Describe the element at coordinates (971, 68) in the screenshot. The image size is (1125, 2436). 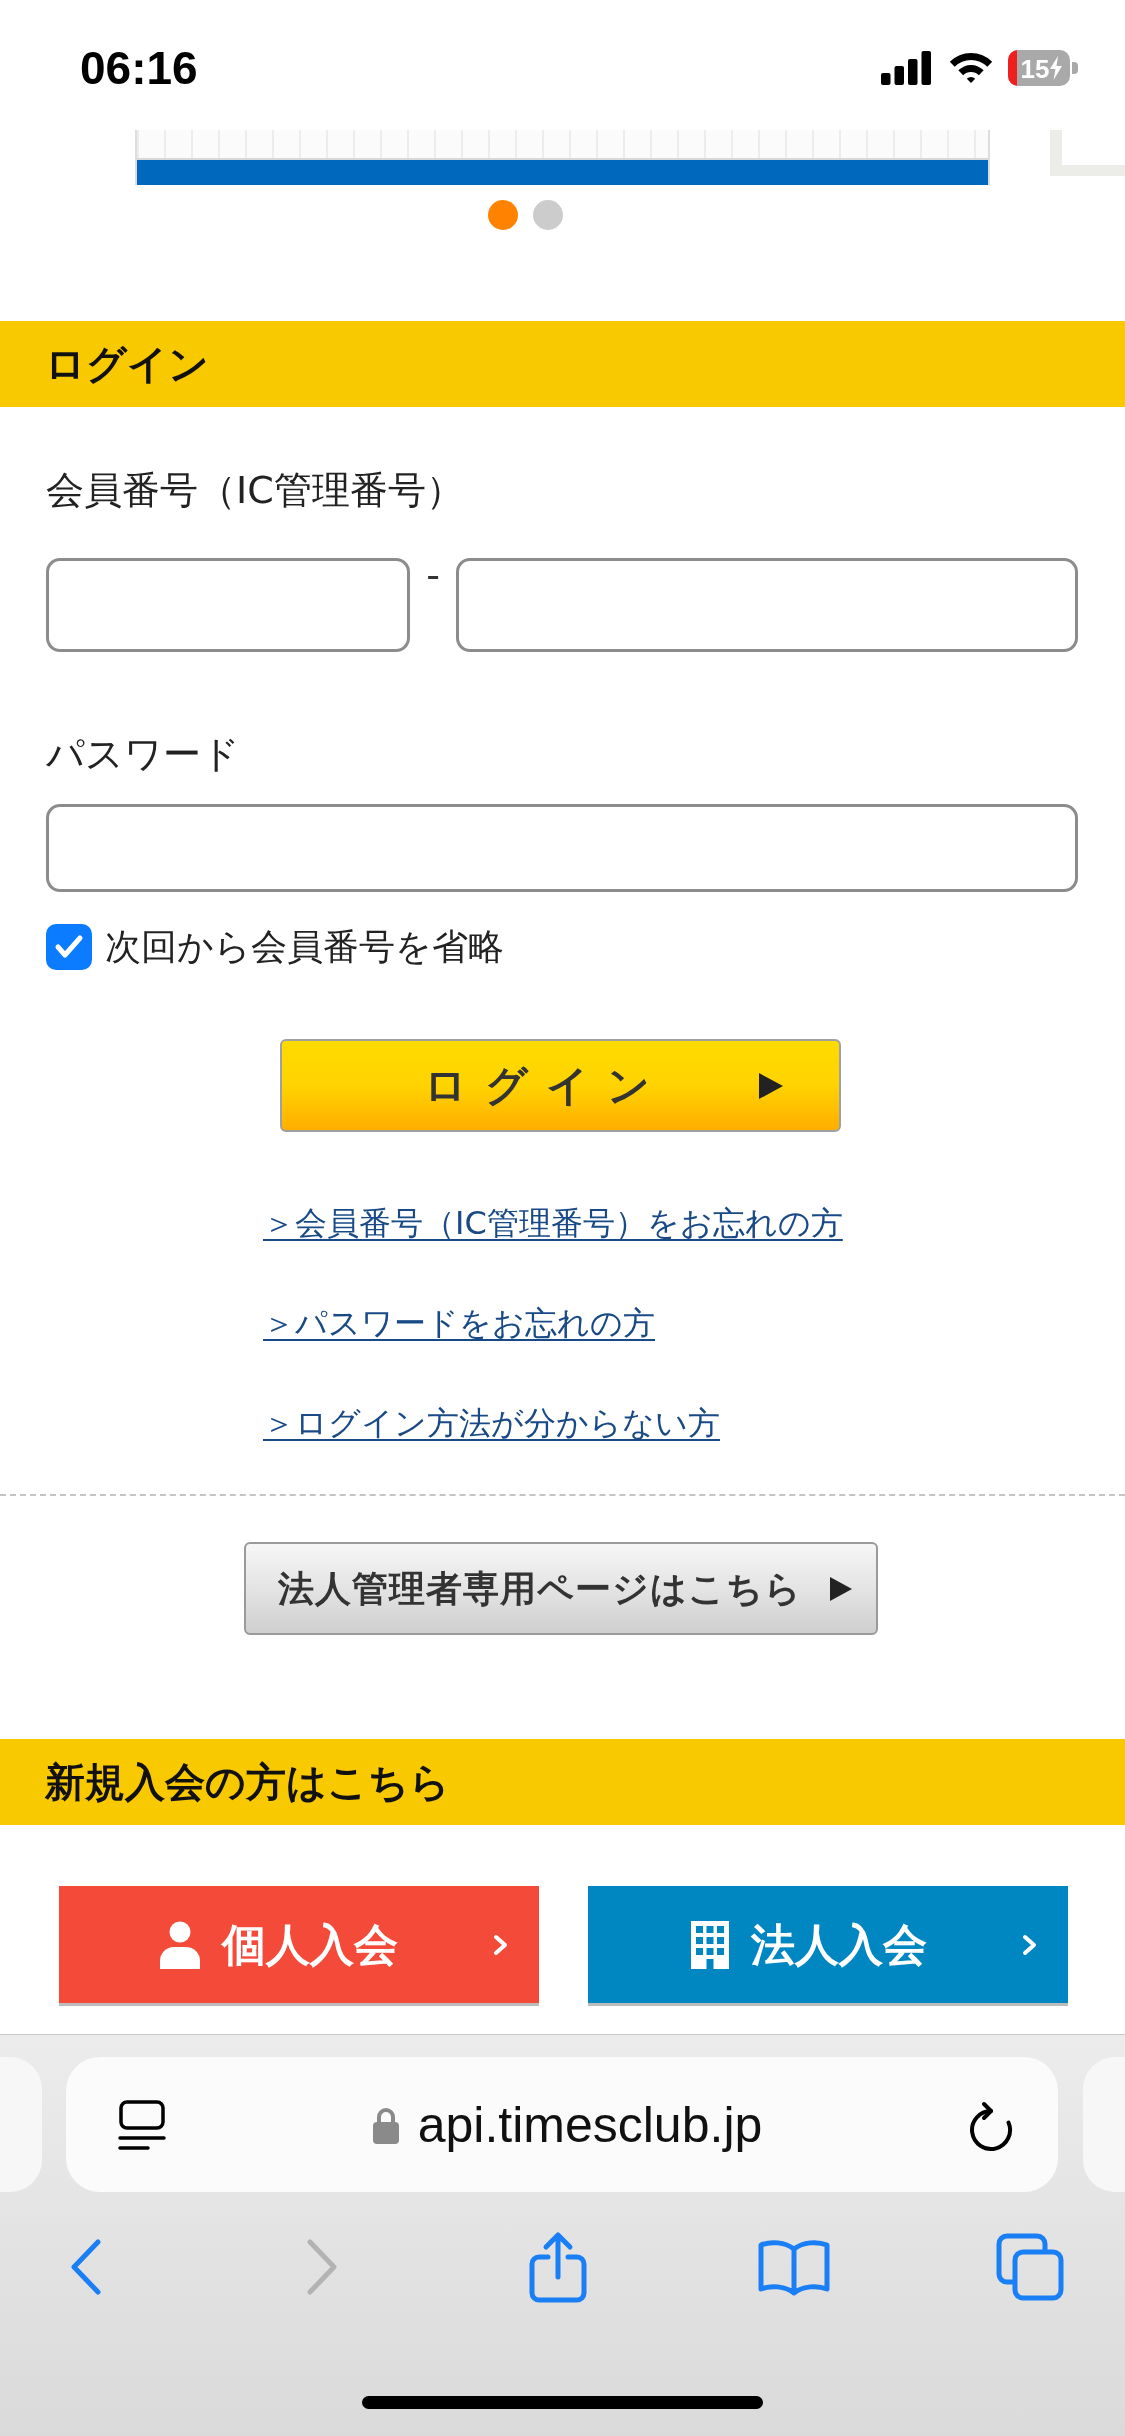
I see `wifi-icon` at that location.